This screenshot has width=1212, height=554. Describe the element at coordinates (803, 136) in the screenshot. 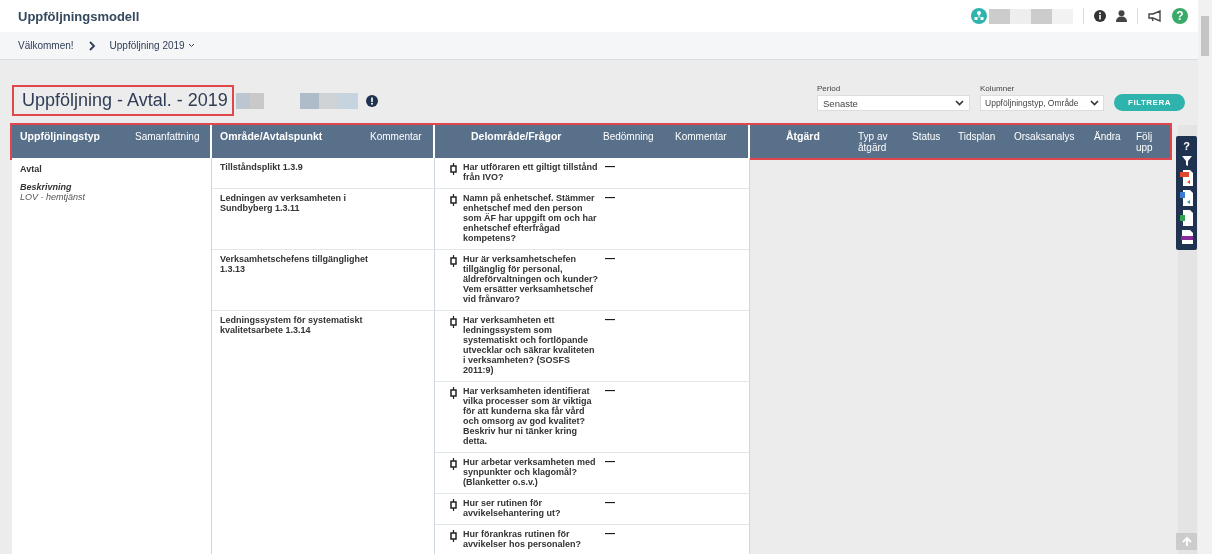

I see `column-header: Åtgärd` at that location.